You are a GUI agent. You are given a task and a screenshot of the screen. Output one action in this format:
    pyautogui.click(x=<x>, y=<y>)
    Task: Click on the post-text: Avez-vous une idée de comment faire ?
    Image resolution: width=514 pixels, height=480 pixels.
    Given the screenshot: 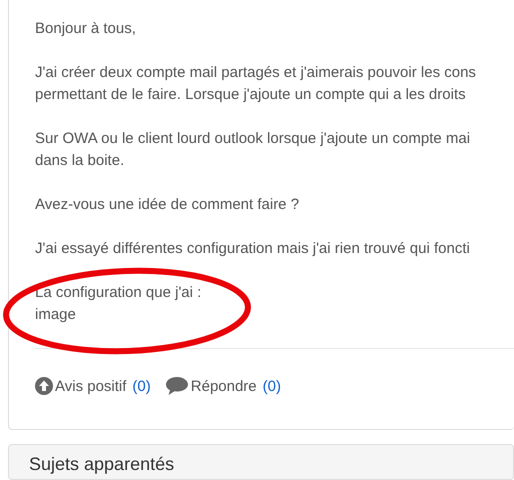 What is the action you would take?
    pyautogui.click(x=167, y=205)
    